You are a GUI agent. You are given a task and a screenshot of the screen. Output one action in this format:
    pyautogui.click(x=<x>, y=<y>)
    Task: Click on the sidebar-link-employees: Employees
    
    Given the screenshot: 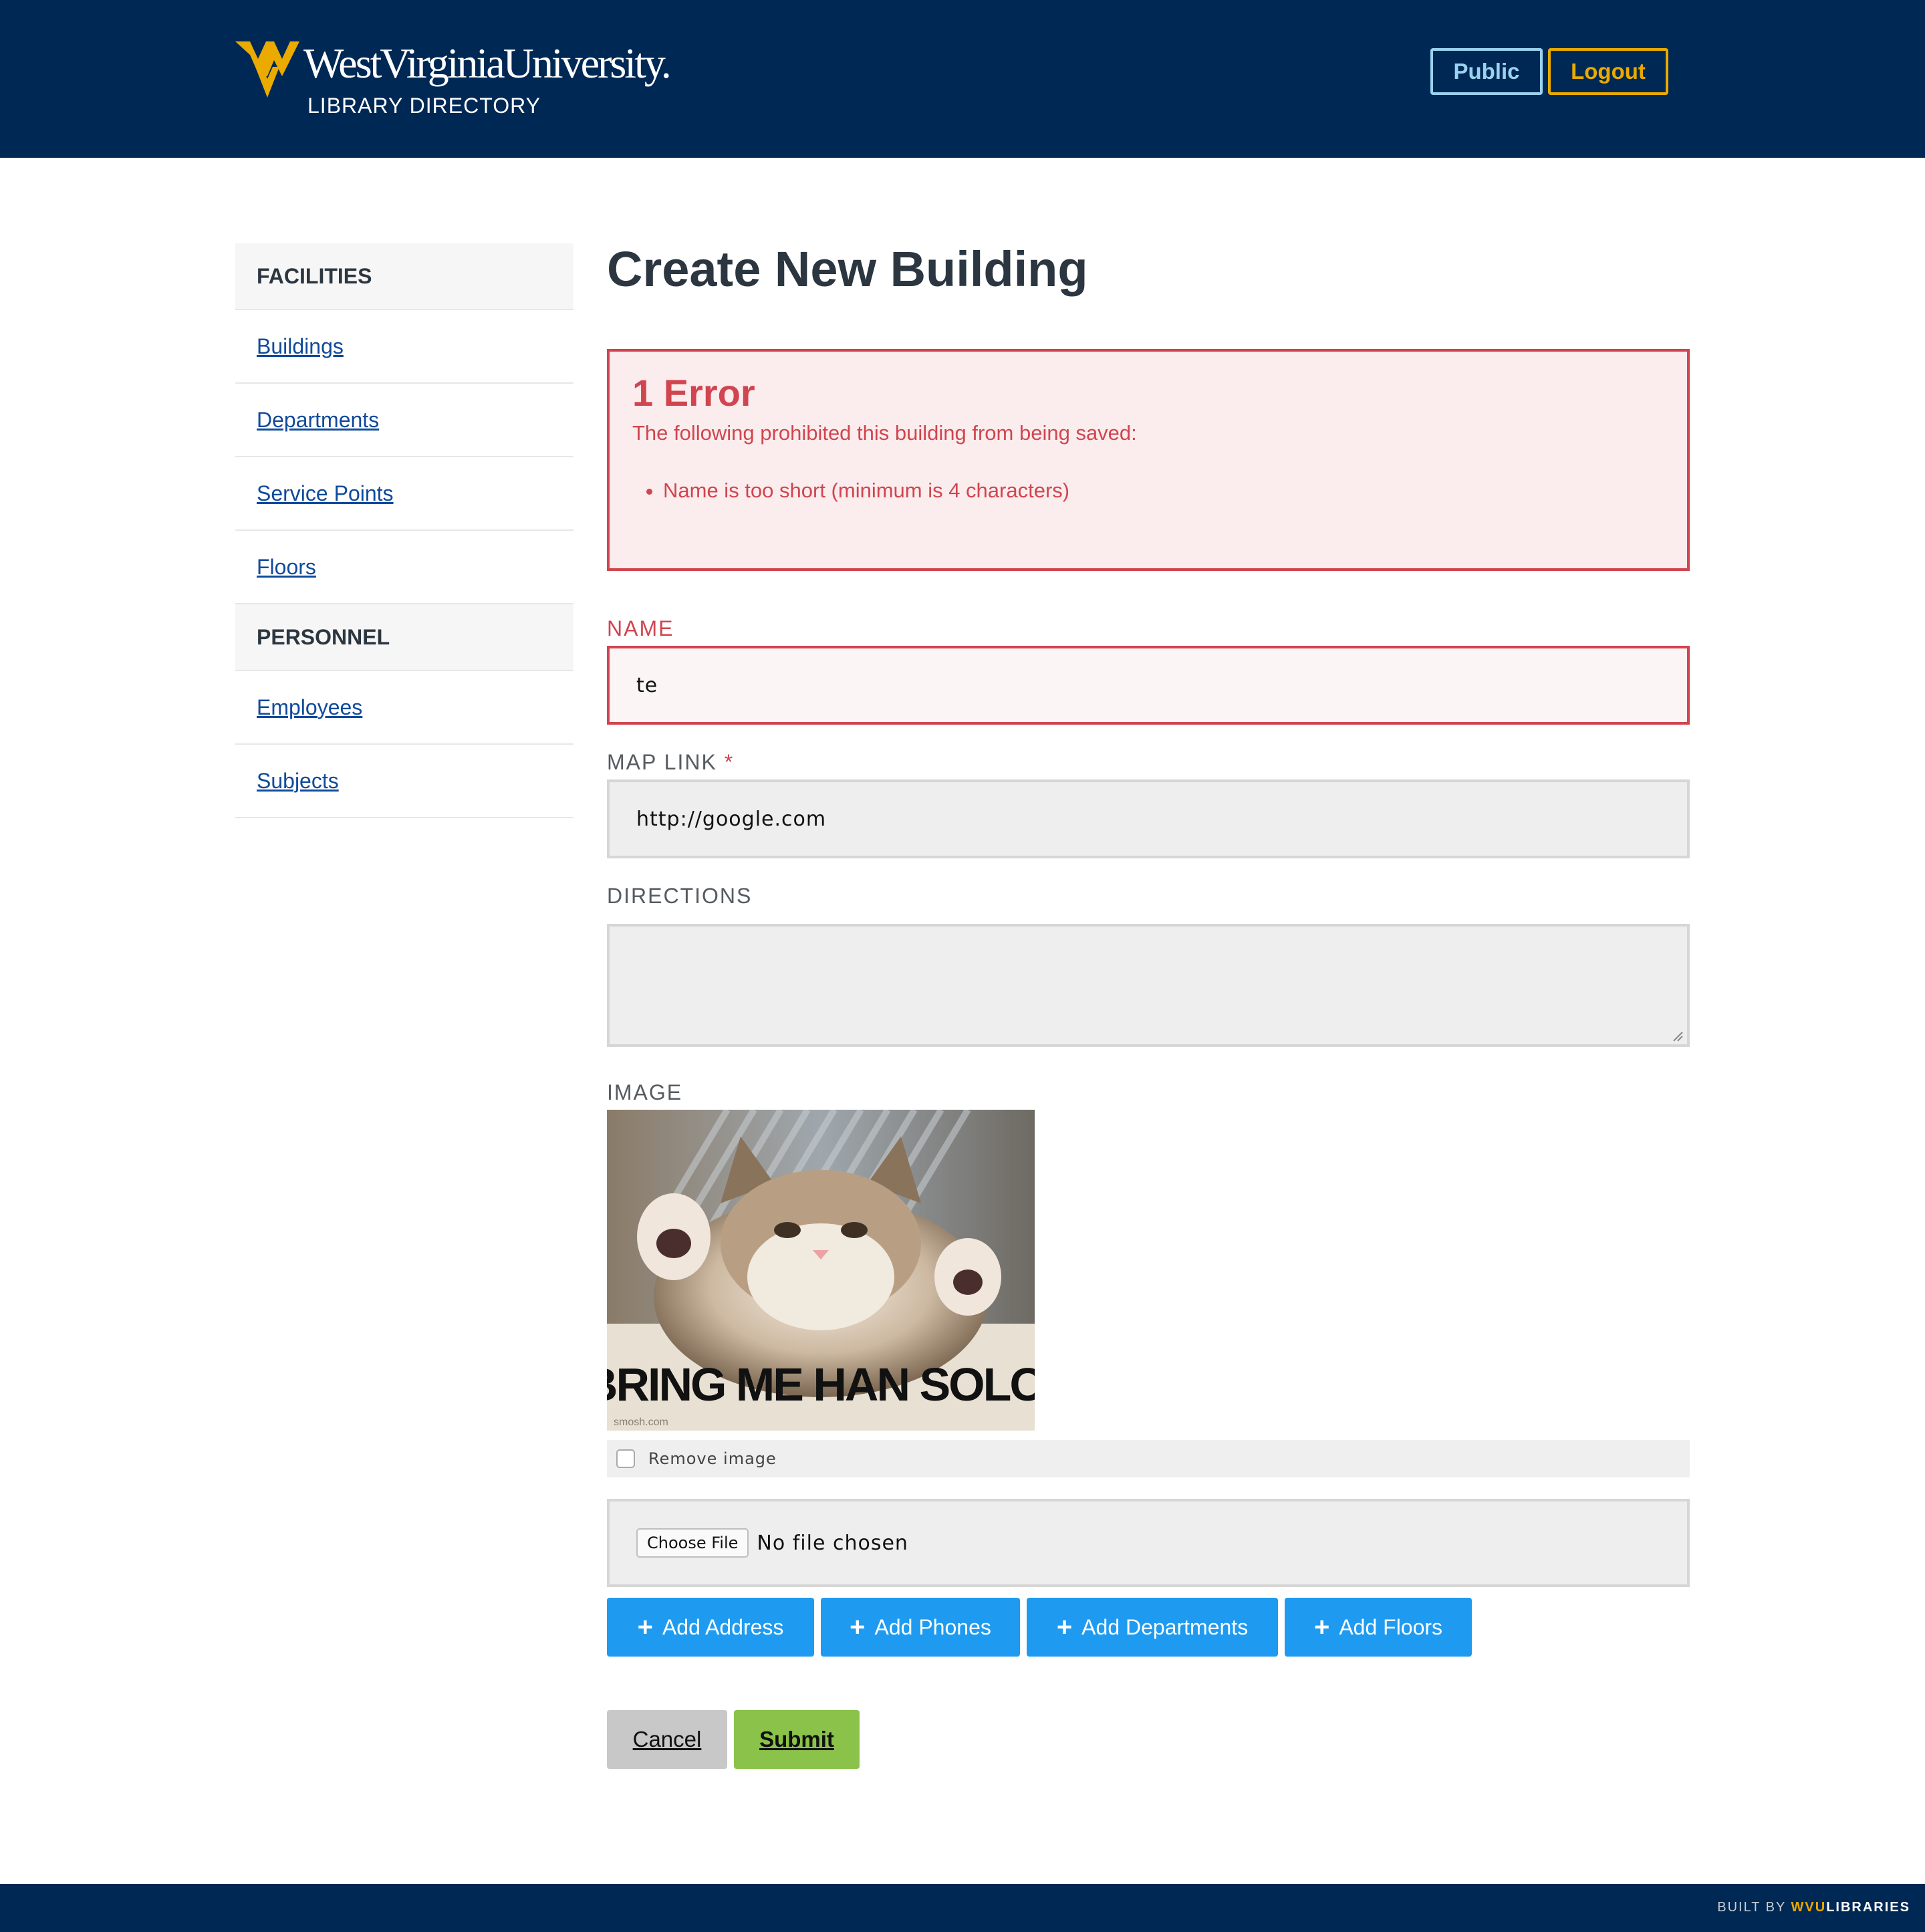 What is the action you would take?
    pyautogui.click(x=309, y=707)
    